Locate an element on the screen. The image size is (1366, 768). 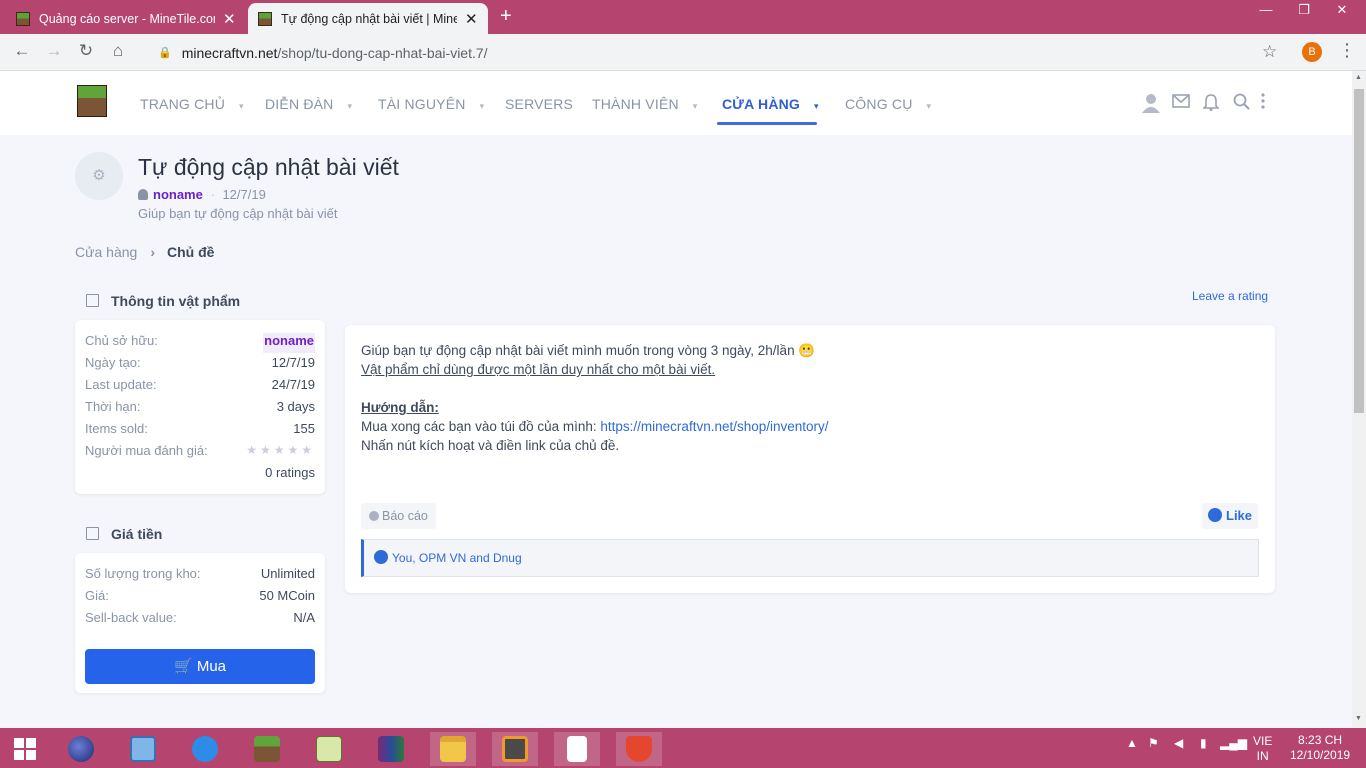
price-heading: Giá tiền is located at coordinates (124, 534).